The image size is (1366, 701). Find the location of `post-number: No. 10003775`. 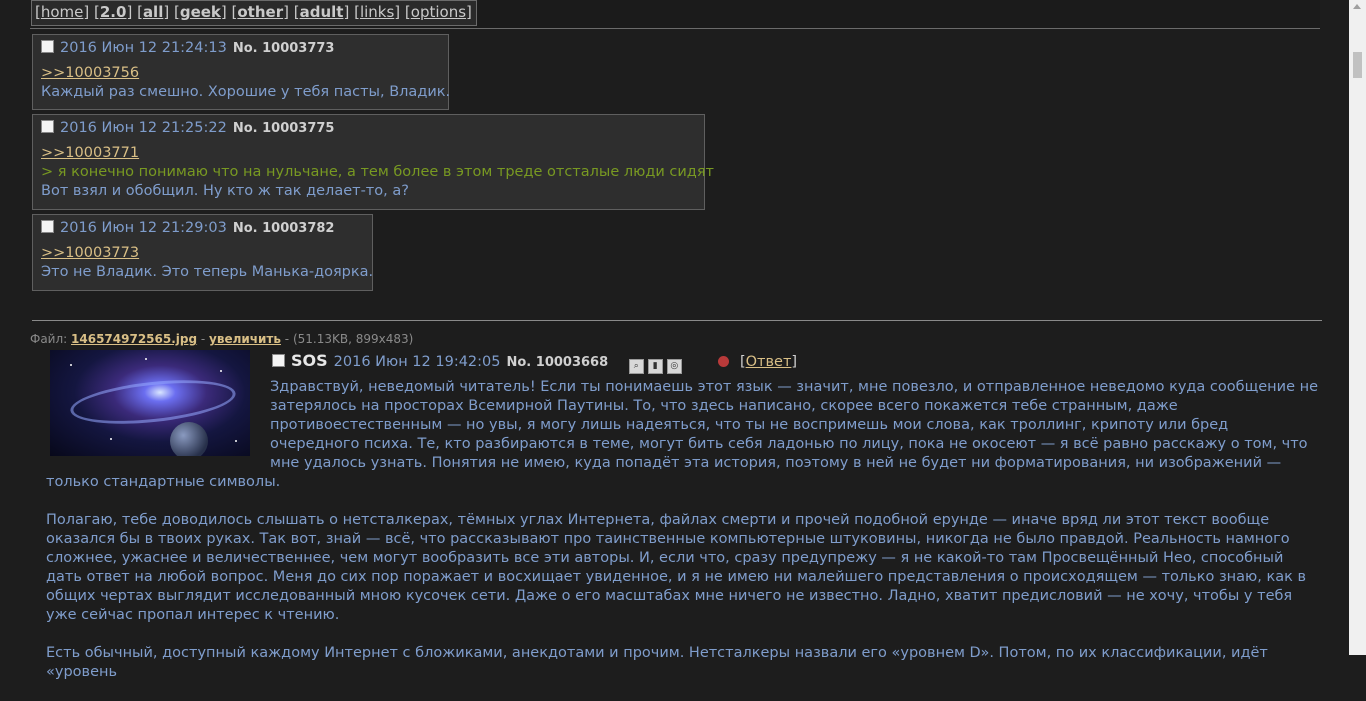

post-number: No. 10003775 is located at coordinates (284, 128).